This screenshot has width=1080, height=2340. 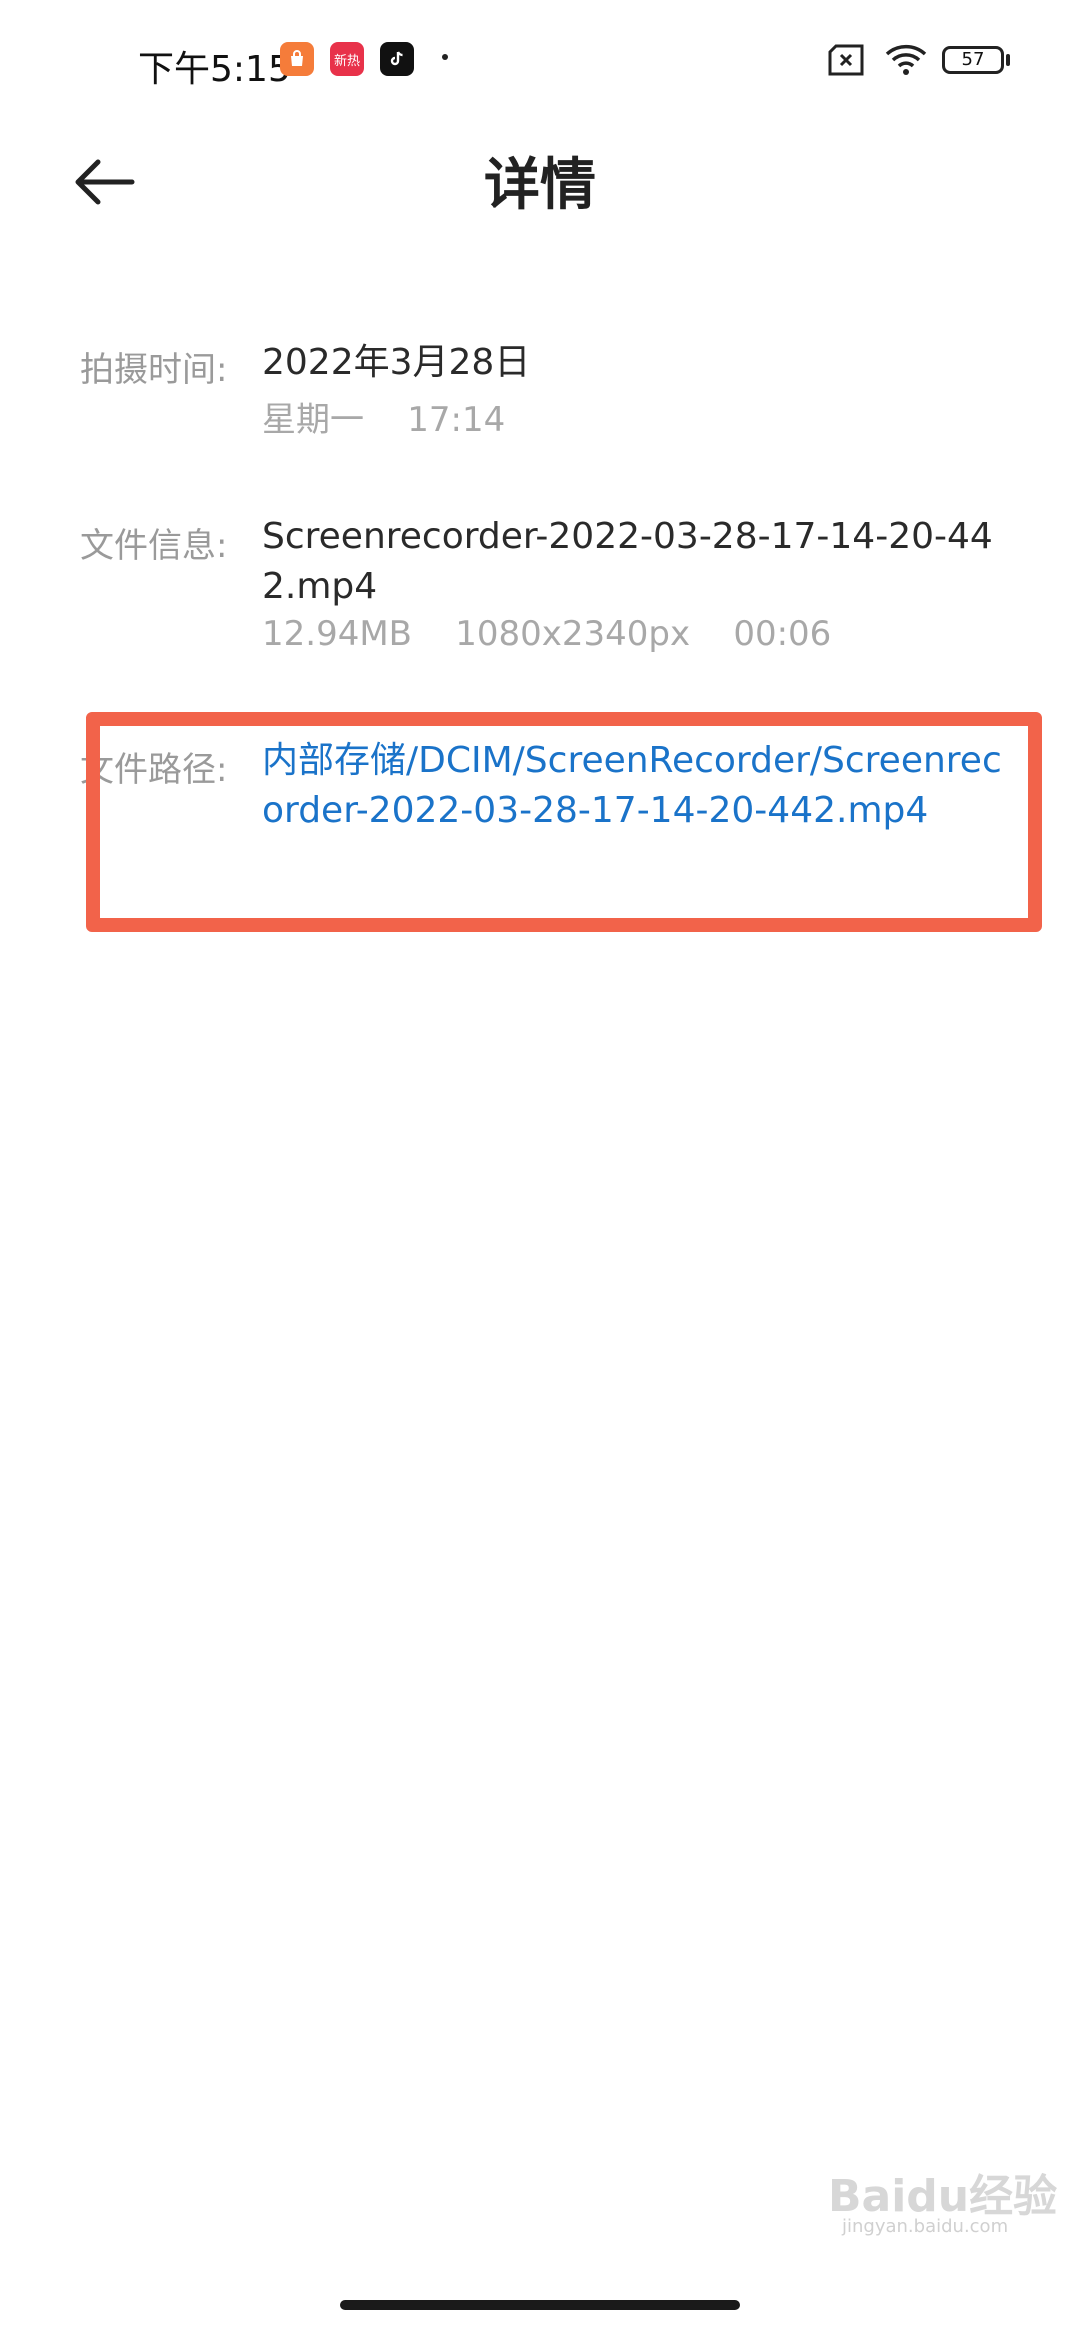 What do you see at coordinates (943, 2196) in the screenshot?
I see `baidu-watermark: Baidu经验` at bounding box center [943, 2196].